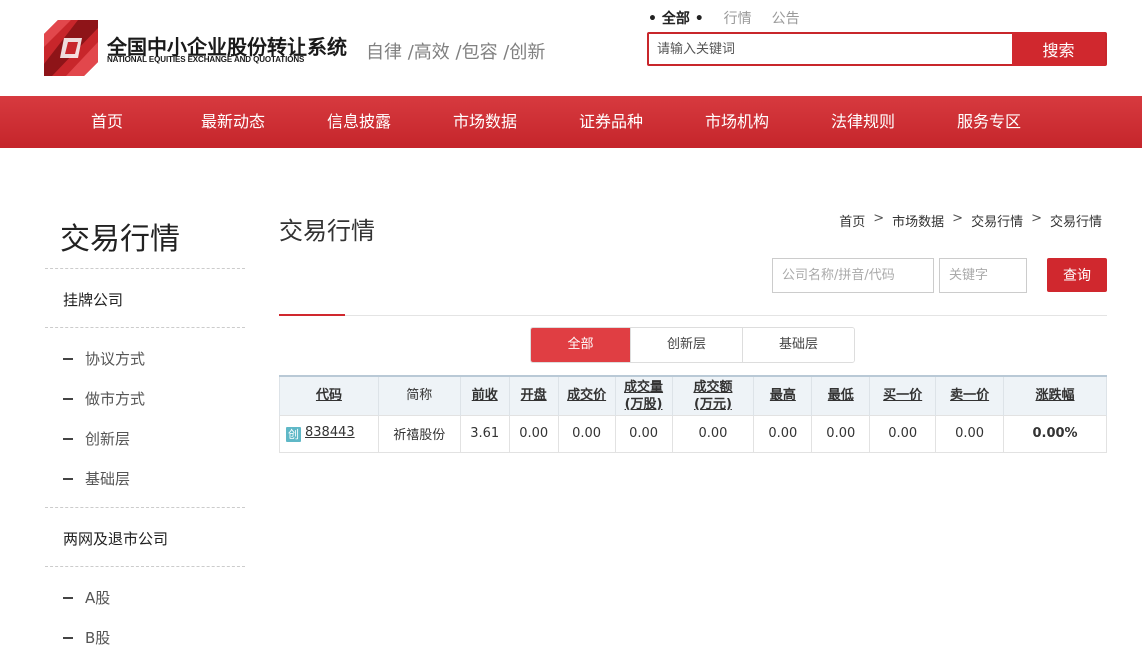 This screenshot has width=1142, height=653. I want to click on cell-prev-close: 3.61, so click(484, 433).